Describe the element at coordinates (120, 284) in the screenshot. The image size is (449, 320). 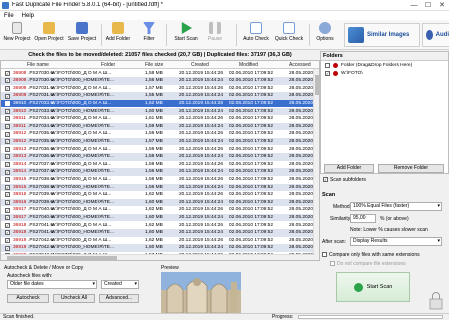
I see `autocheck-attr-select: Created ▾` at that location.